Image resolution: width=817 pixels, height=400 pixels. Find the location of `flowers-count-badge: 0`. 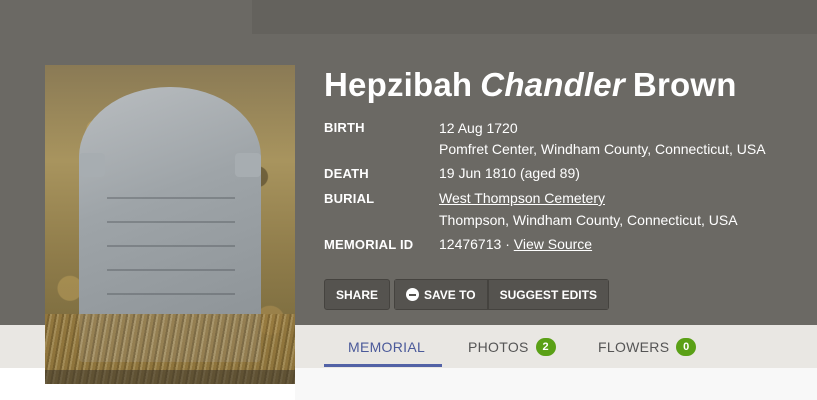

flowers-count-badge: 0 is located at coordinates (686, 346).